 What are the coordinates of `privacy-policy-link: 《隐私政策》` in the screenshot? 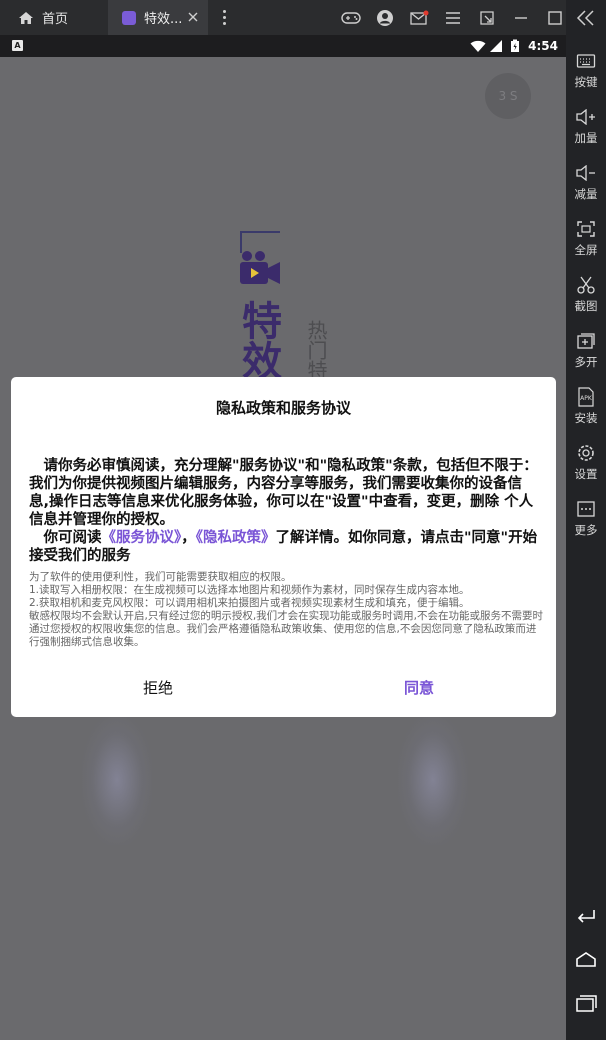 It's located at (236, 538).